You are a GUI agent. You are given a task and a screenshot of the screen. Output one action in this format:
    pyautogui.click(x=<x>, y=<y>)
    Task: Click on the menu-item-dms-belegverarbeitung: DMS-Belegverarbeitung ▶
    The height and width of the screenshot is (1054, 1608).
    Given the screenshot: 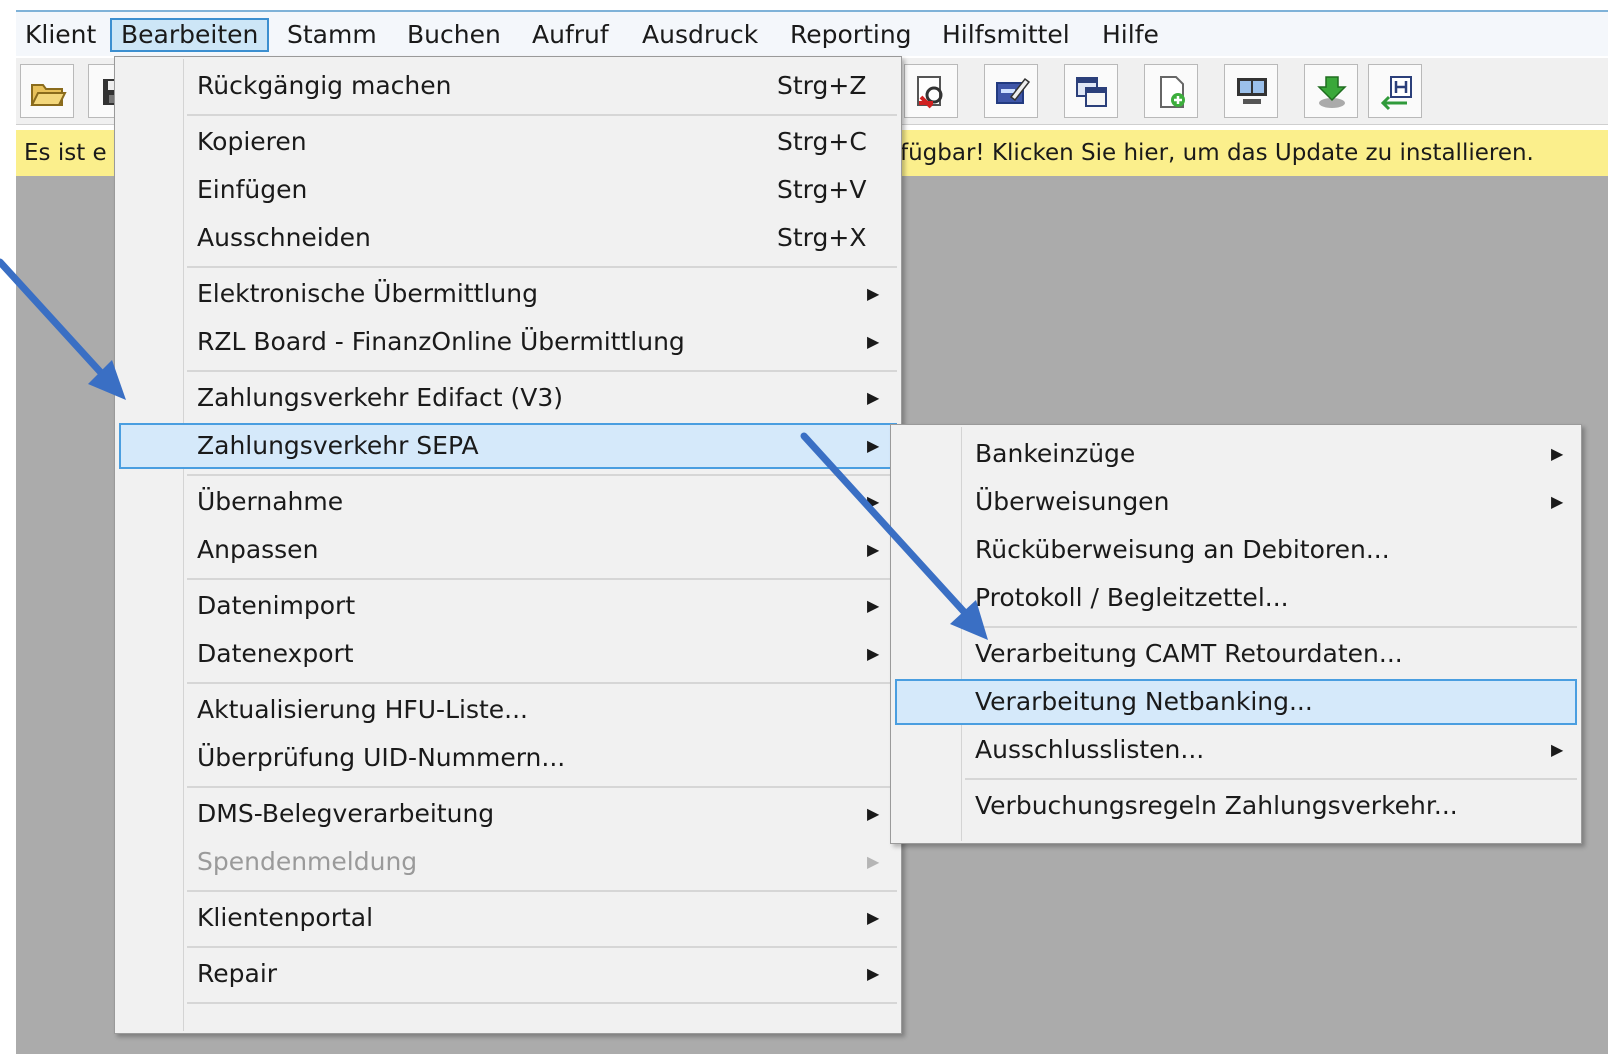 What is the action you would take?
    pyautogui.click(x=508, y=814)
    